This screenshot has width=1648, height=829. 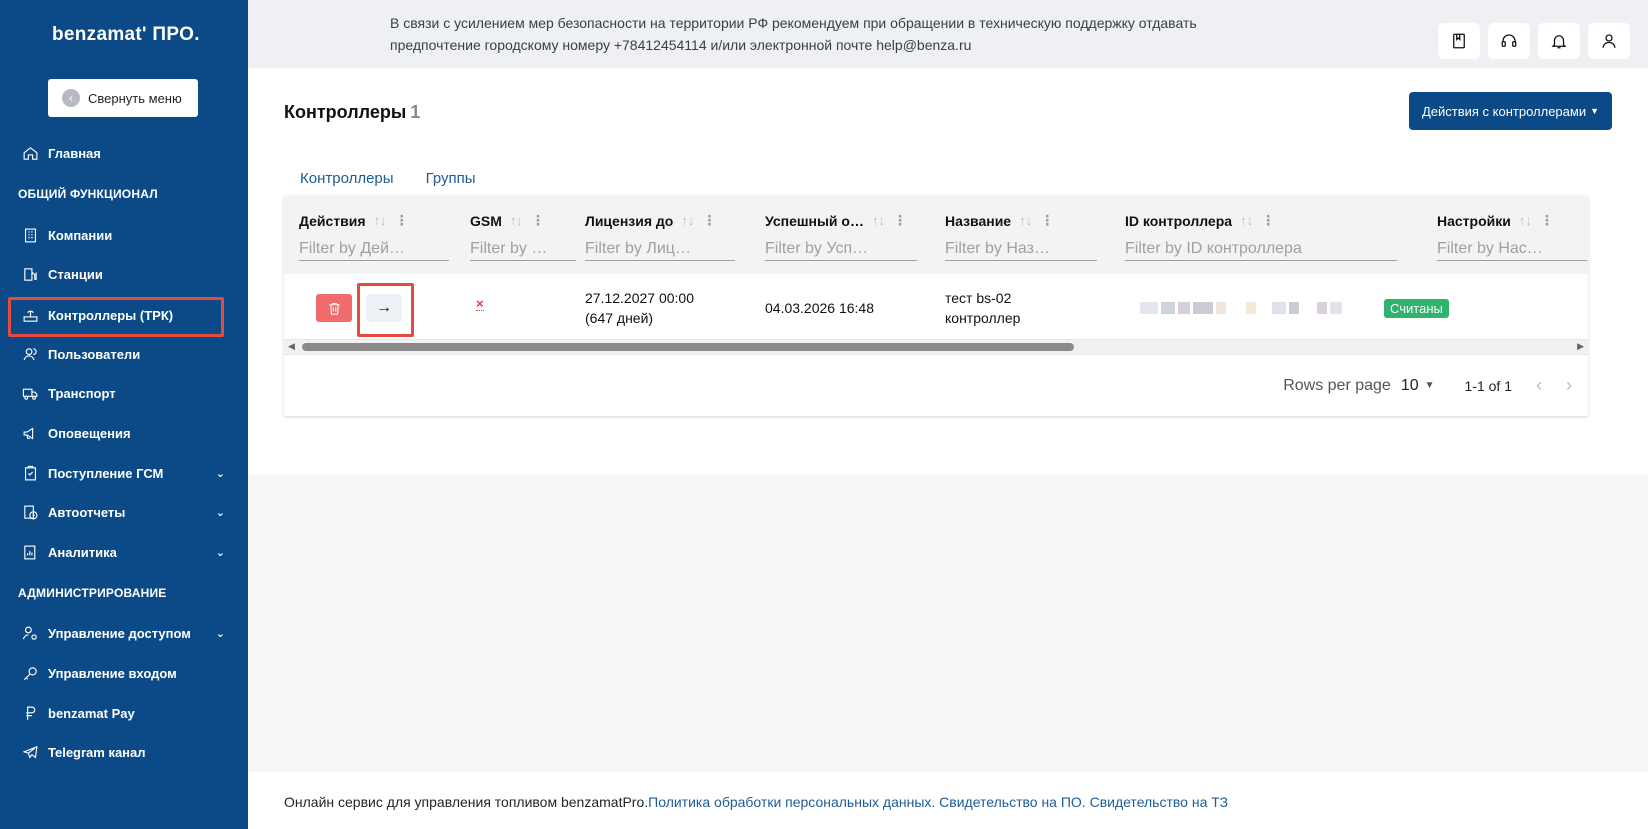 I want to click on bell-icon, so click(x=1559, y=42).